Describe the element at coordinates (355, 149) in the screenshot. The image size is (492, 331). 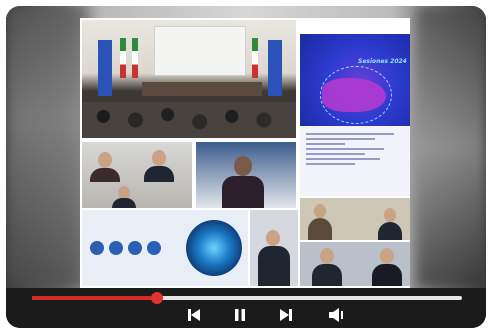
I see `poster-body` at that location.